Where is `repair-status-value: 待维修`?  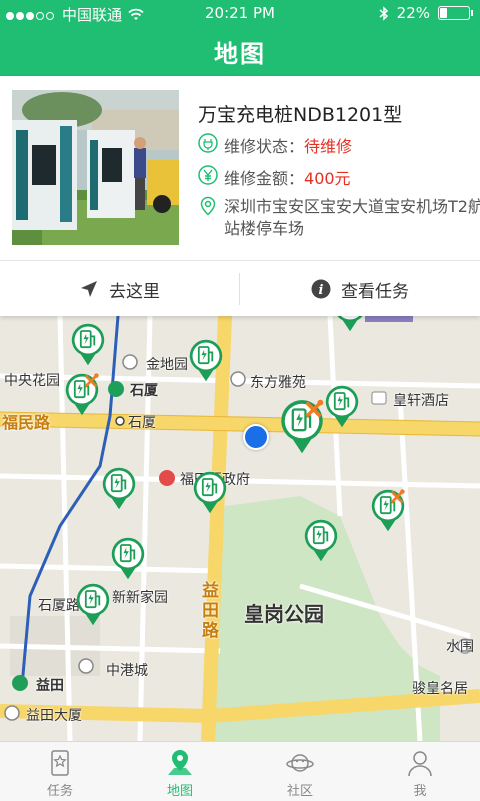
repair-status-value: 待维修 is located at coordinates (328, 146).